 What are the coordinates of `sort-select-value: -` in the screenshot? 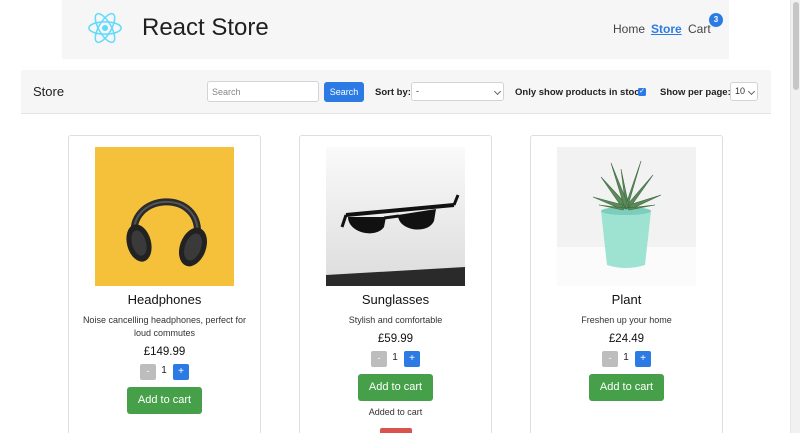 It's located at (417, 91).